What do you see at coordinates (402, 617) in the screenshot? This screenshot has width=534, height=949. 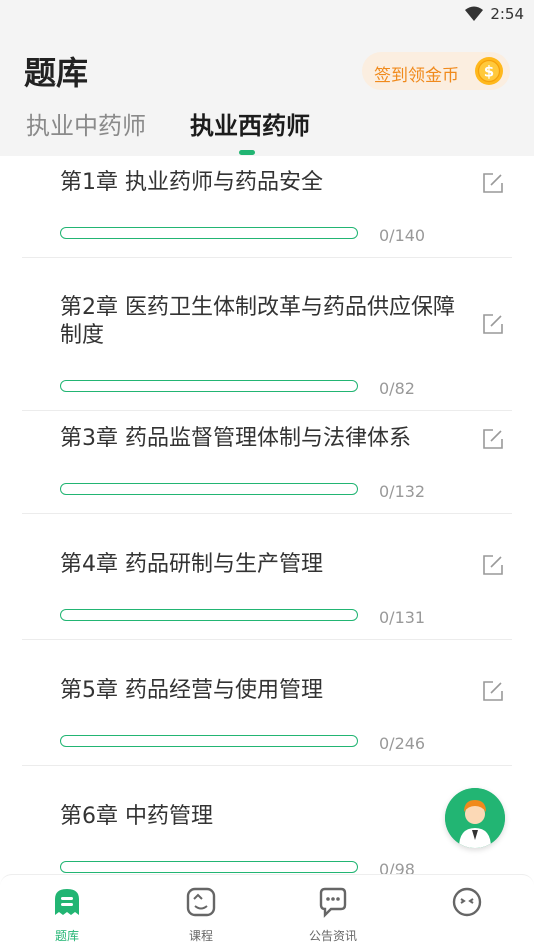 I see `progress-count: 0/131` at bounding box center [402, 617].